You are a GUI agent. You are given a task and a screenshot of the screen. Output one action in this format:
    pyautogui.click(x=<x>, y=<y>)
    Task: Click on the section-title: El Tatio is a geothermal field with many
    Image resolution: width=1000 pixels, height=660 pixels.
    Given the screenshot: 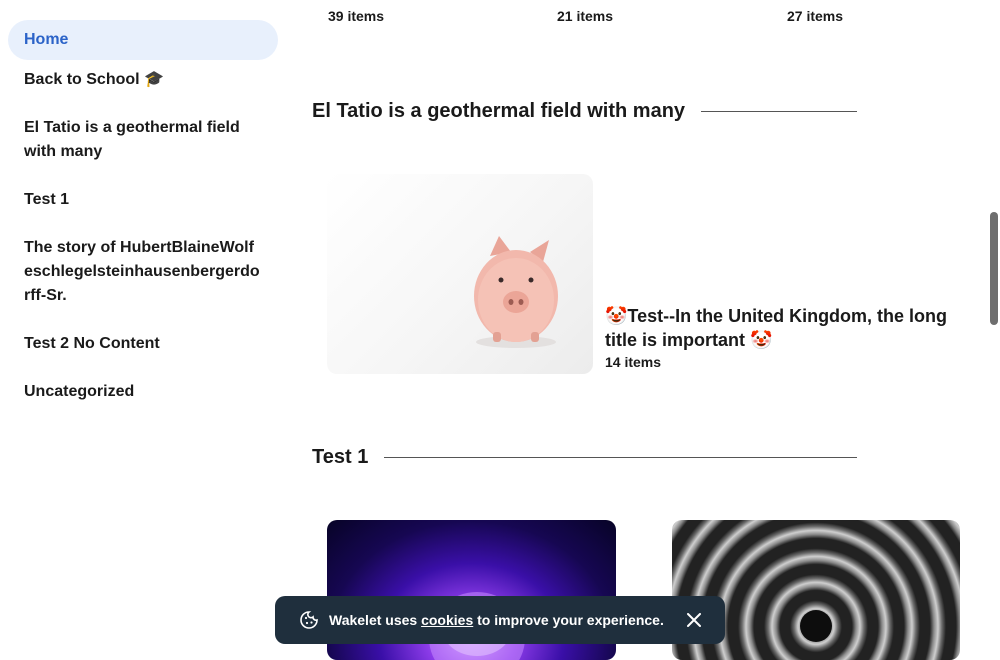 What is the action you would take?
    pyautogui.click(x=498, y=111)
    